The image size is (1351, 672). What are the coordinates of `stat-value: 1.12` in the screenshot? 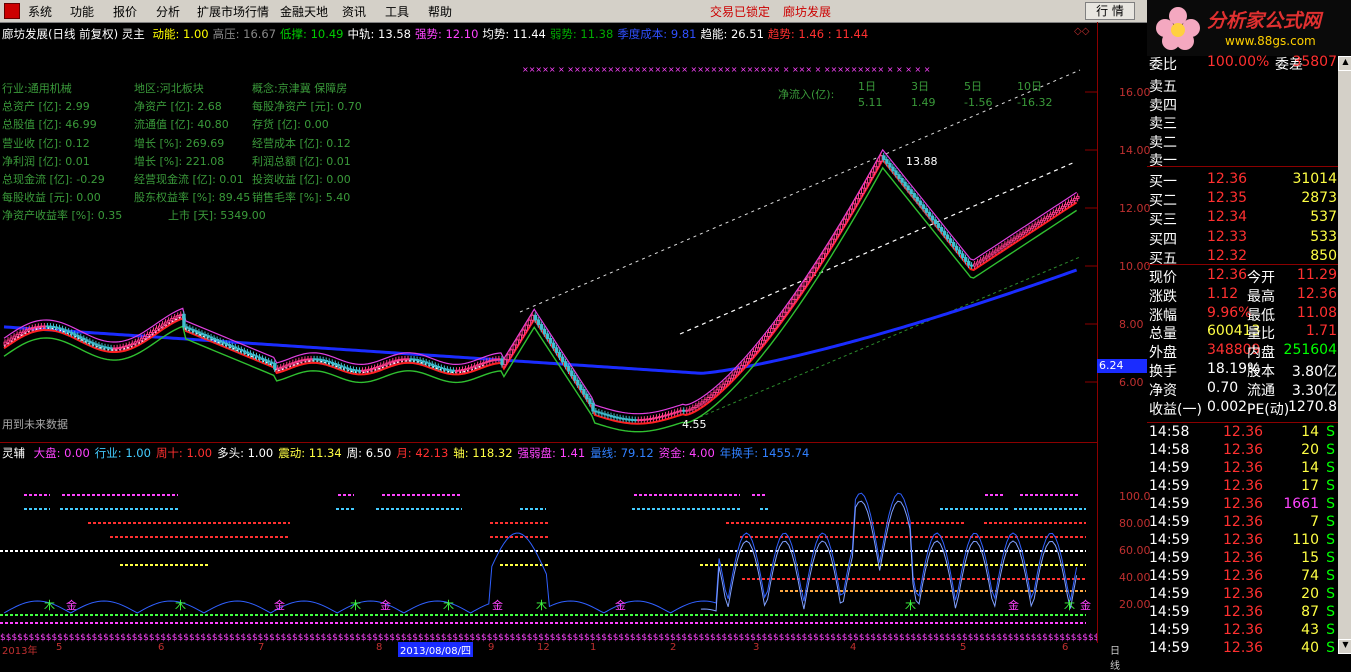 It's located at (1223, 293).